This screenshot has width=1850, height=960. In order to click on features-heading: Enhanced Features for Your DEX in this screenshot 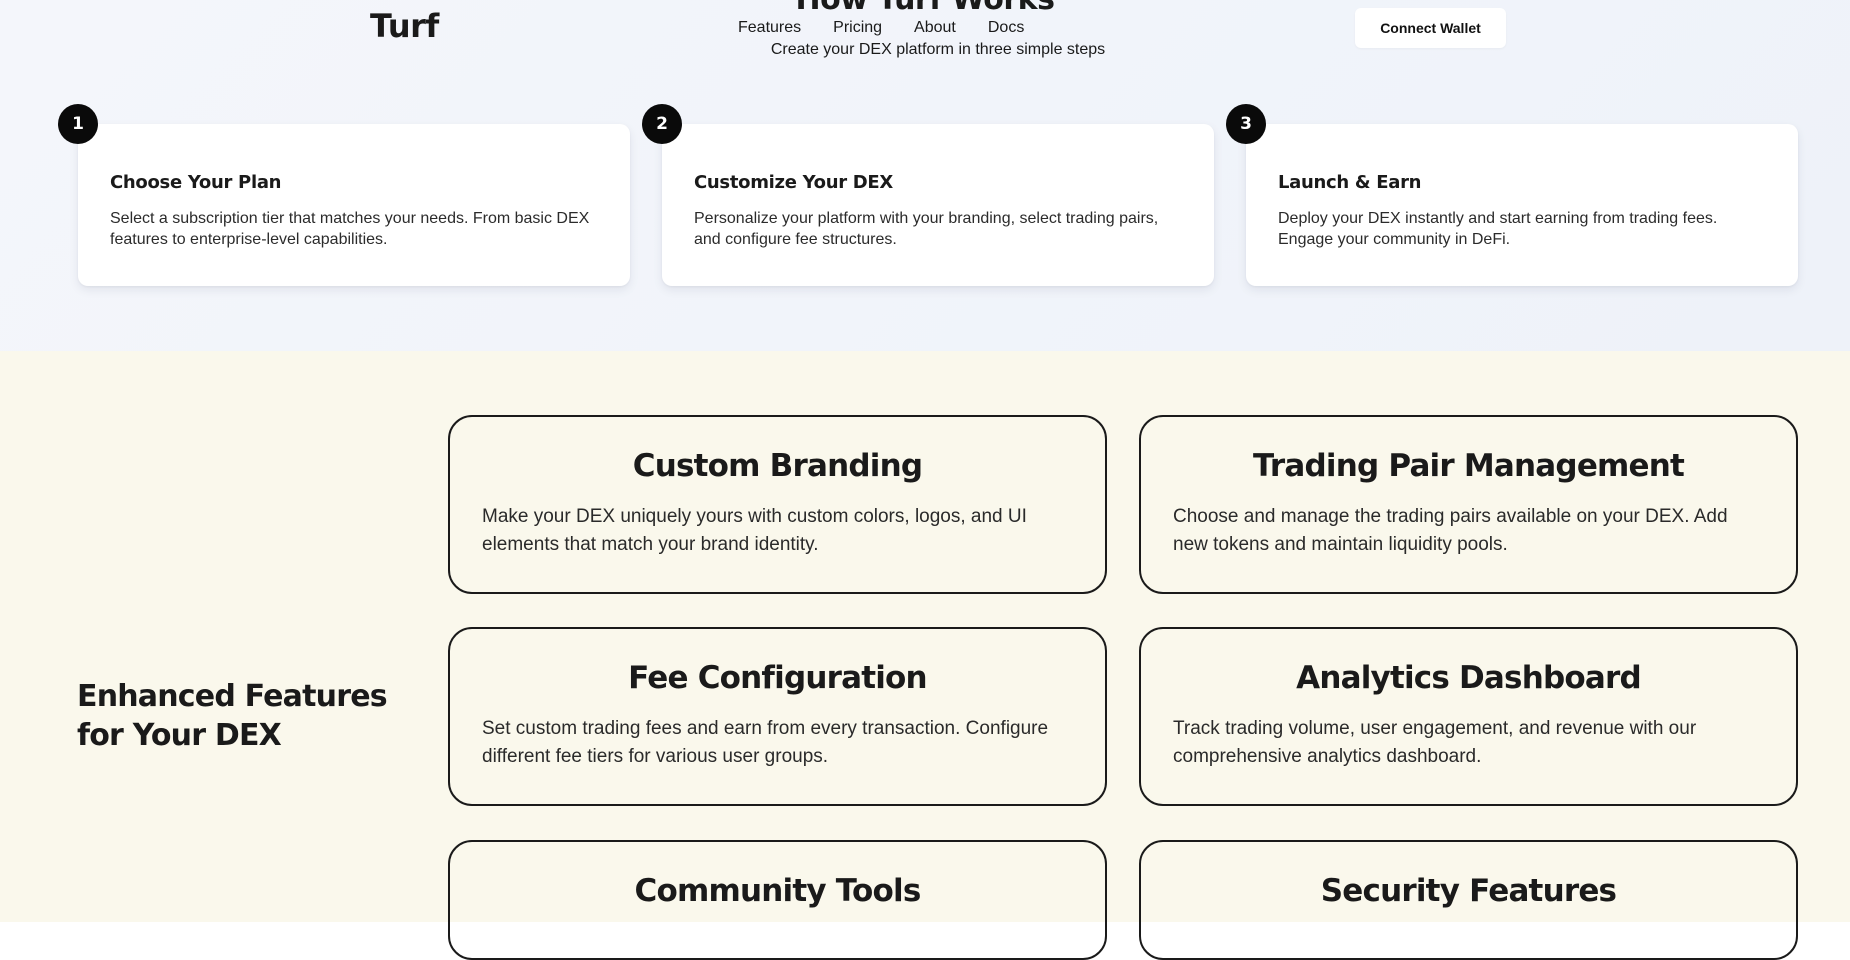, I will do `click(232, 716)`.